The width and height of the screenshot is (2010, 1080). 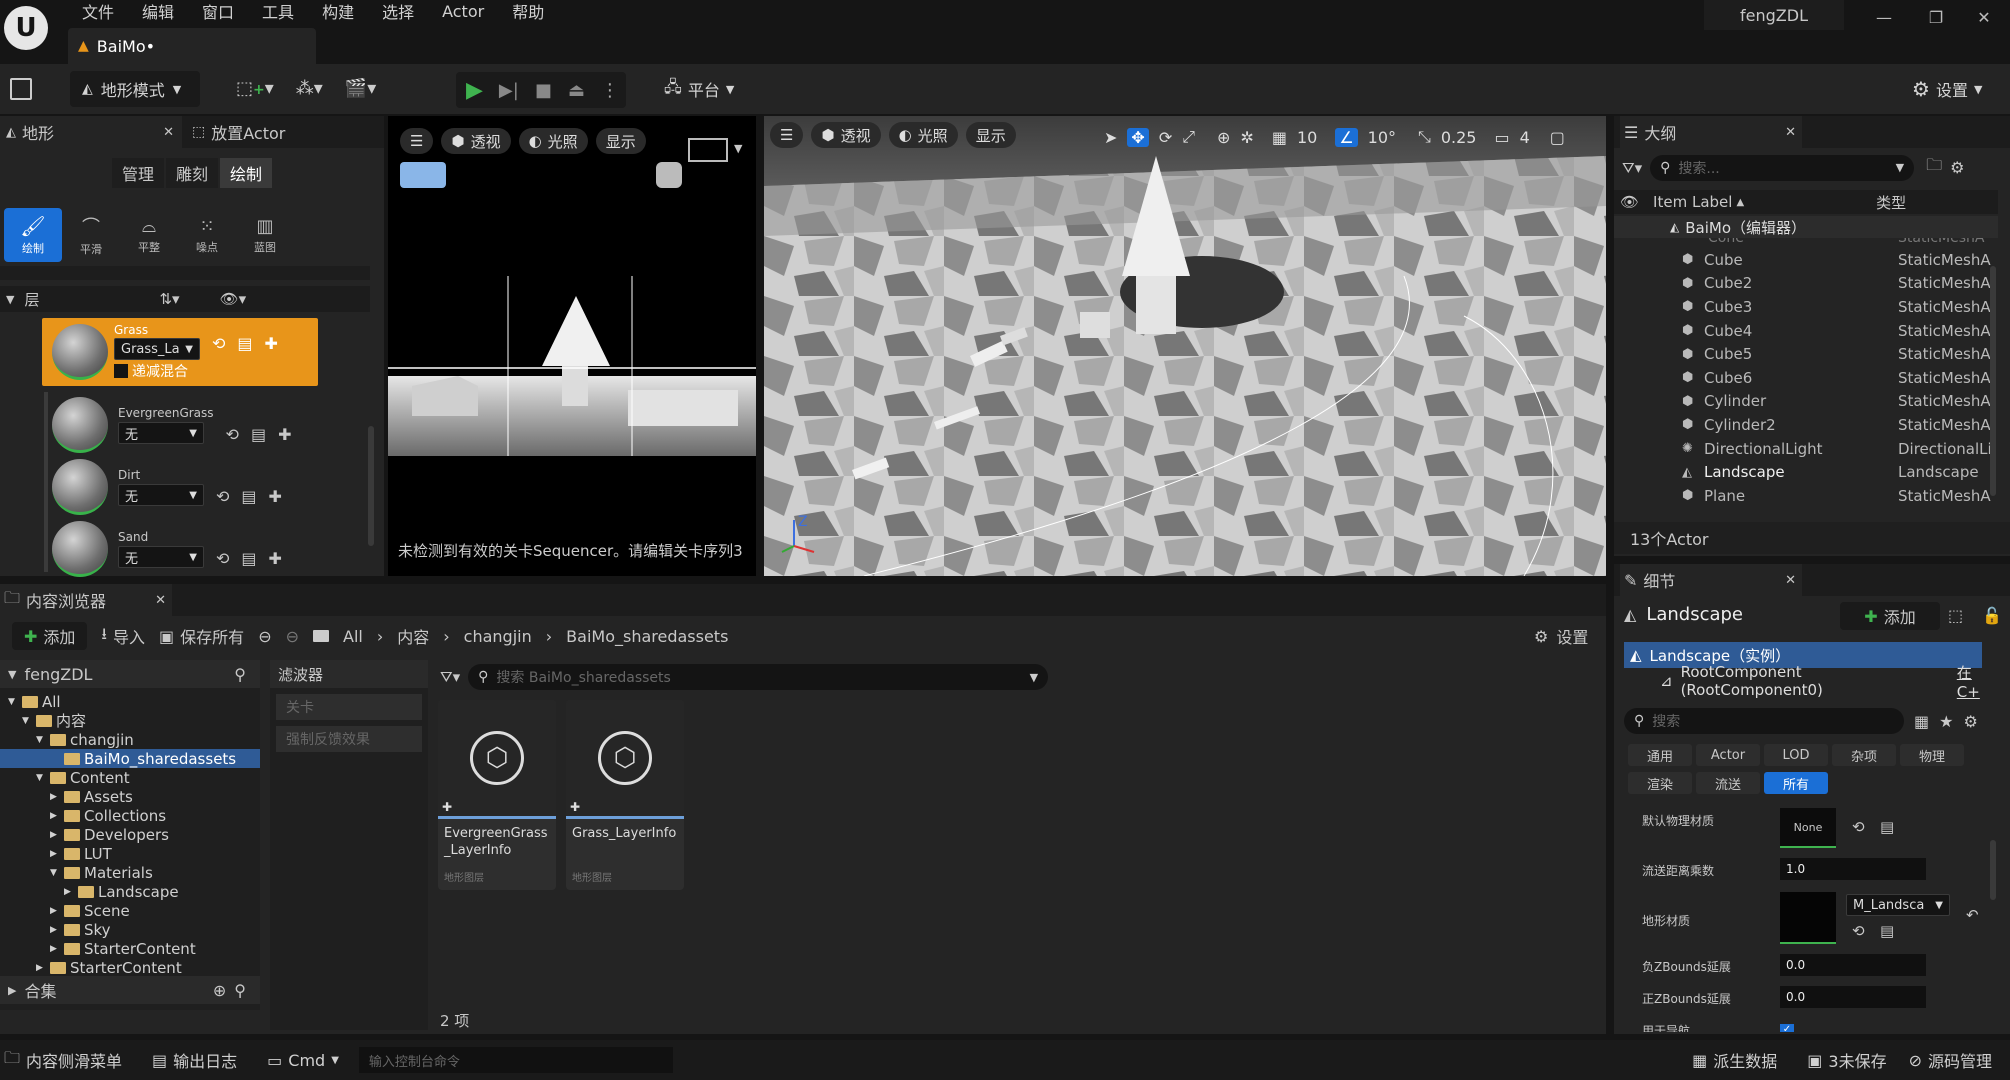 What do you see at coordinates (1806, 449) in the screenshot?
I see `outliner-row: ✺ DirectionalLight DirectionalLi` at bounding box center [1806, 449].